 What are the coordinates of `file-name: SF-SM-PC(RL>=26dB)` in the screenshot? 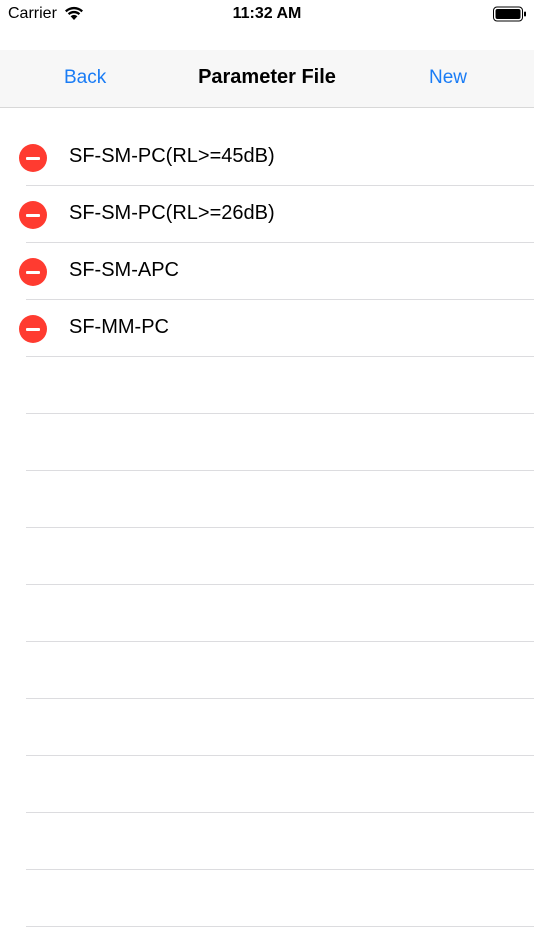 It's located at (172, 213).